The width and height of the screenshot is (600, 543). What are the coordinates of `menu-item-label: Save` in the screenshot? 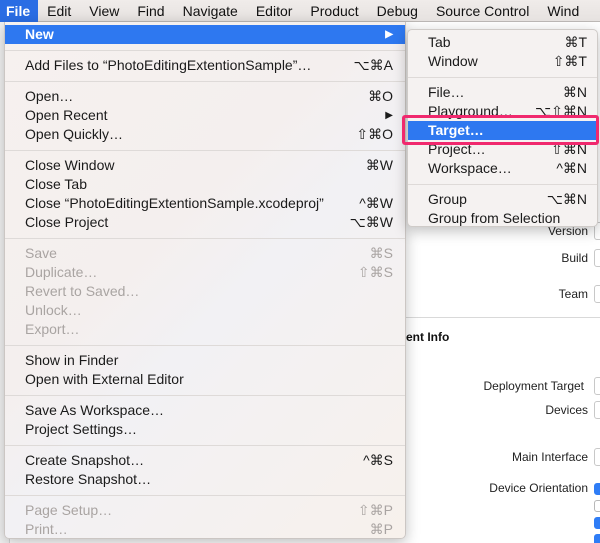 It's located at (41, 253).